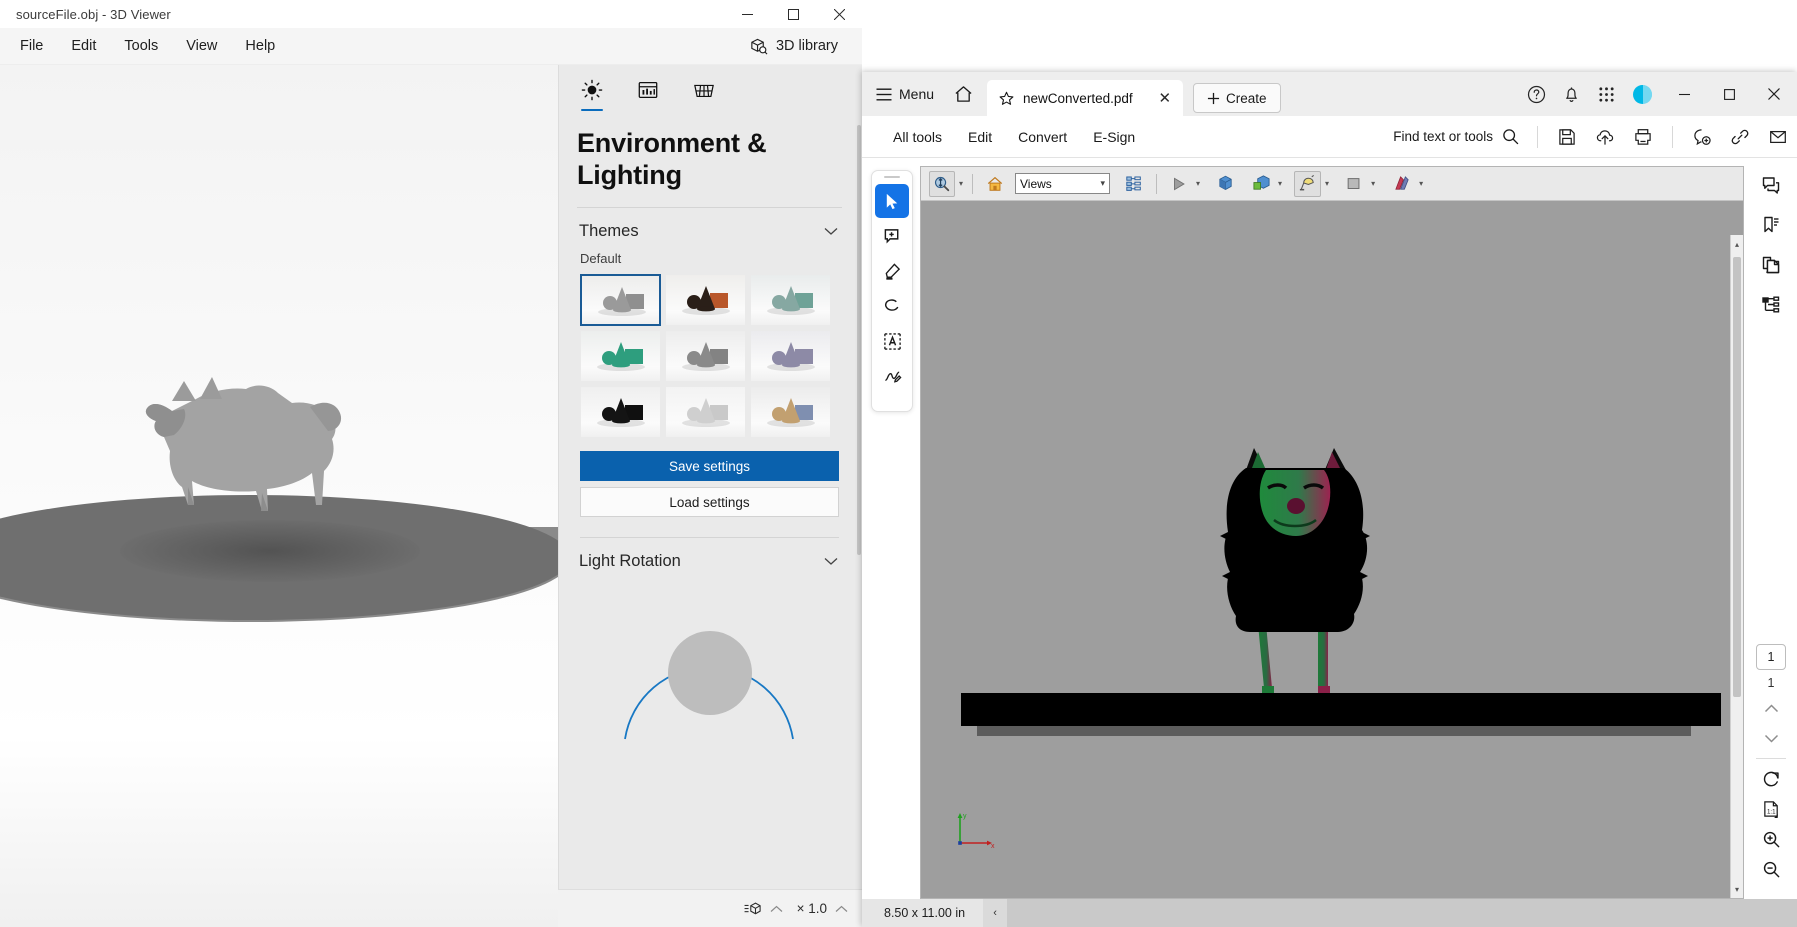 This screenshot has height=927, width=1797. I want to click on panel-scroll-thumb, so click(859, 340).